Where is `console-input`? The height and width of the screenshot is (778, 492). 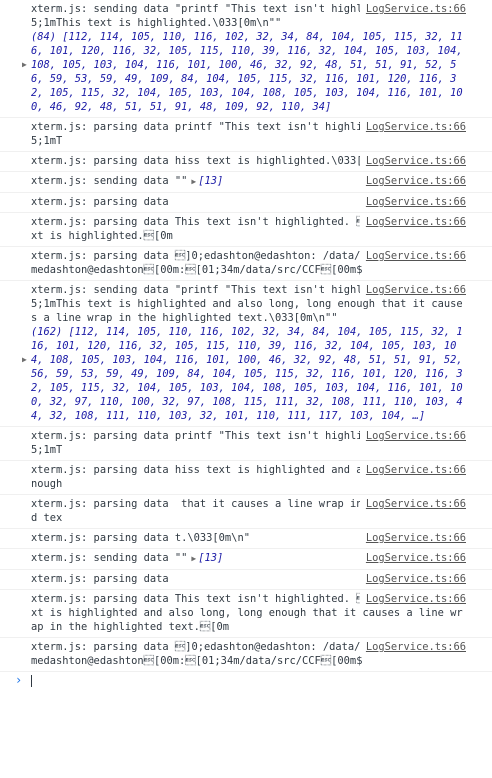
console-input is located at coordinates (31, 681).